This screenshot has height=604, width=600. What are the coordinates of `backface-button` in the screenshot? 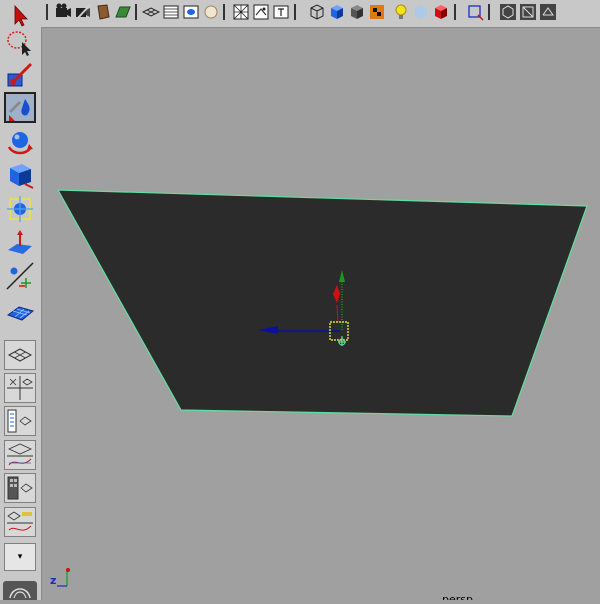 It's located at (508, 12).